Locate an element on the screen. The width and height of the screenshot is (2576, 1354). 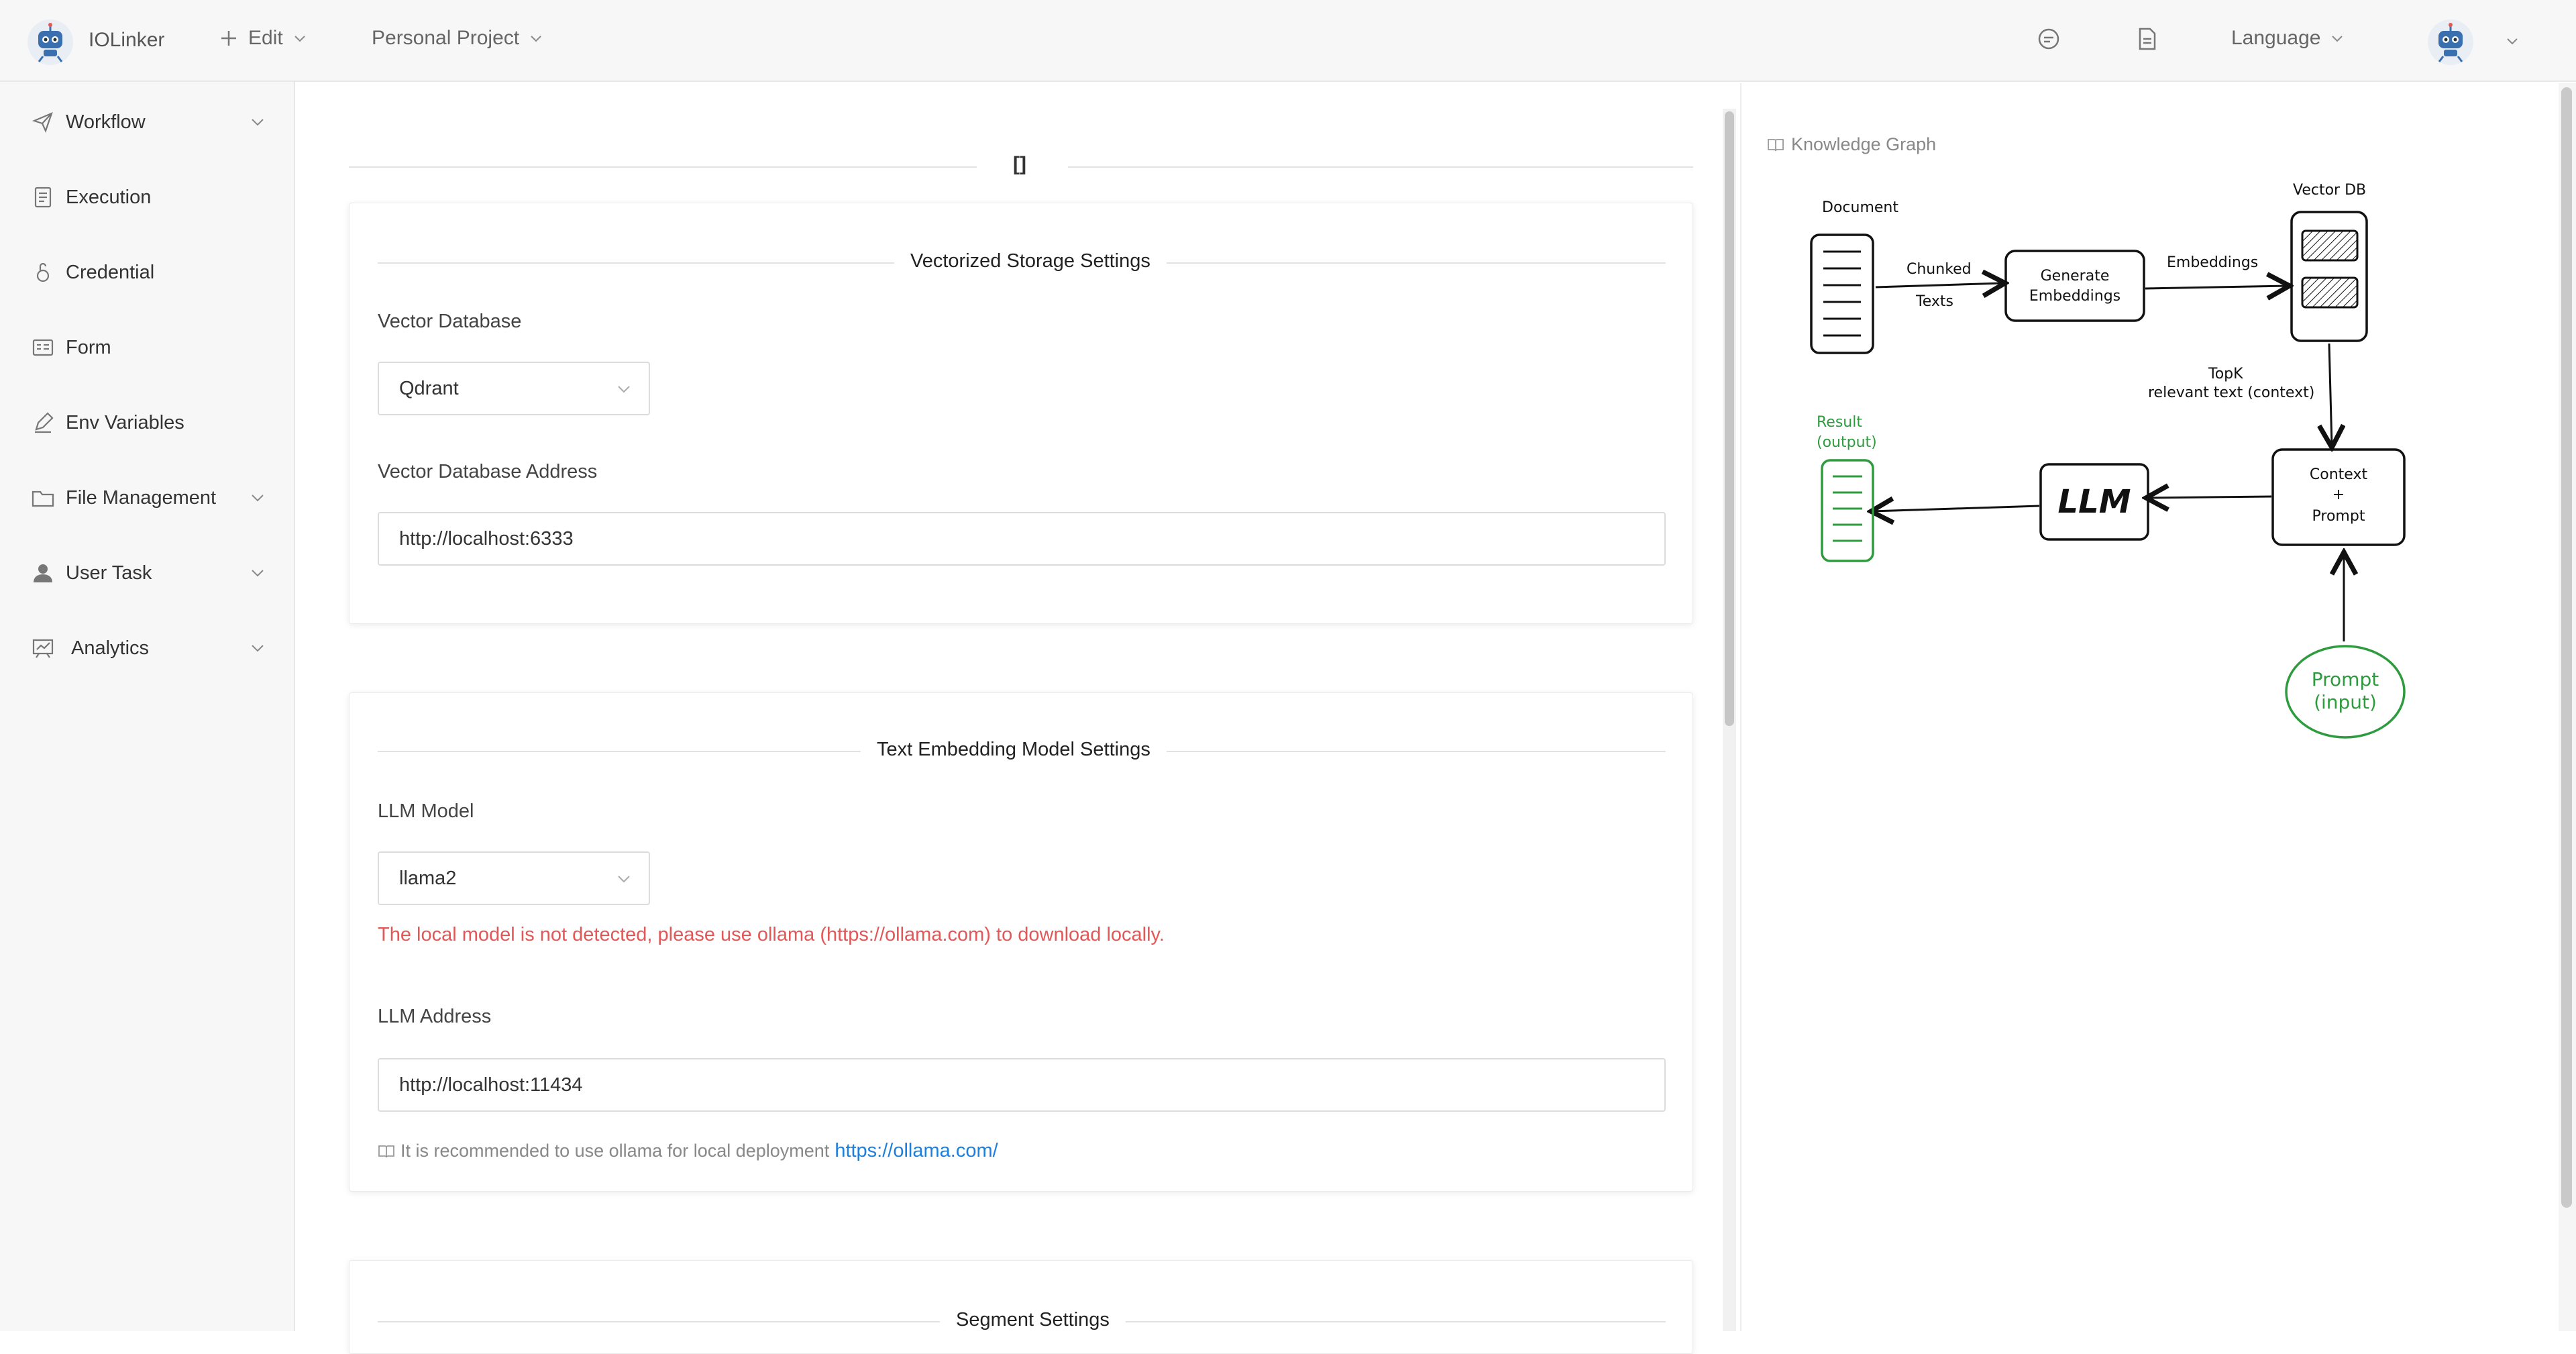
folder-icon is located at coordinates (43, 498).